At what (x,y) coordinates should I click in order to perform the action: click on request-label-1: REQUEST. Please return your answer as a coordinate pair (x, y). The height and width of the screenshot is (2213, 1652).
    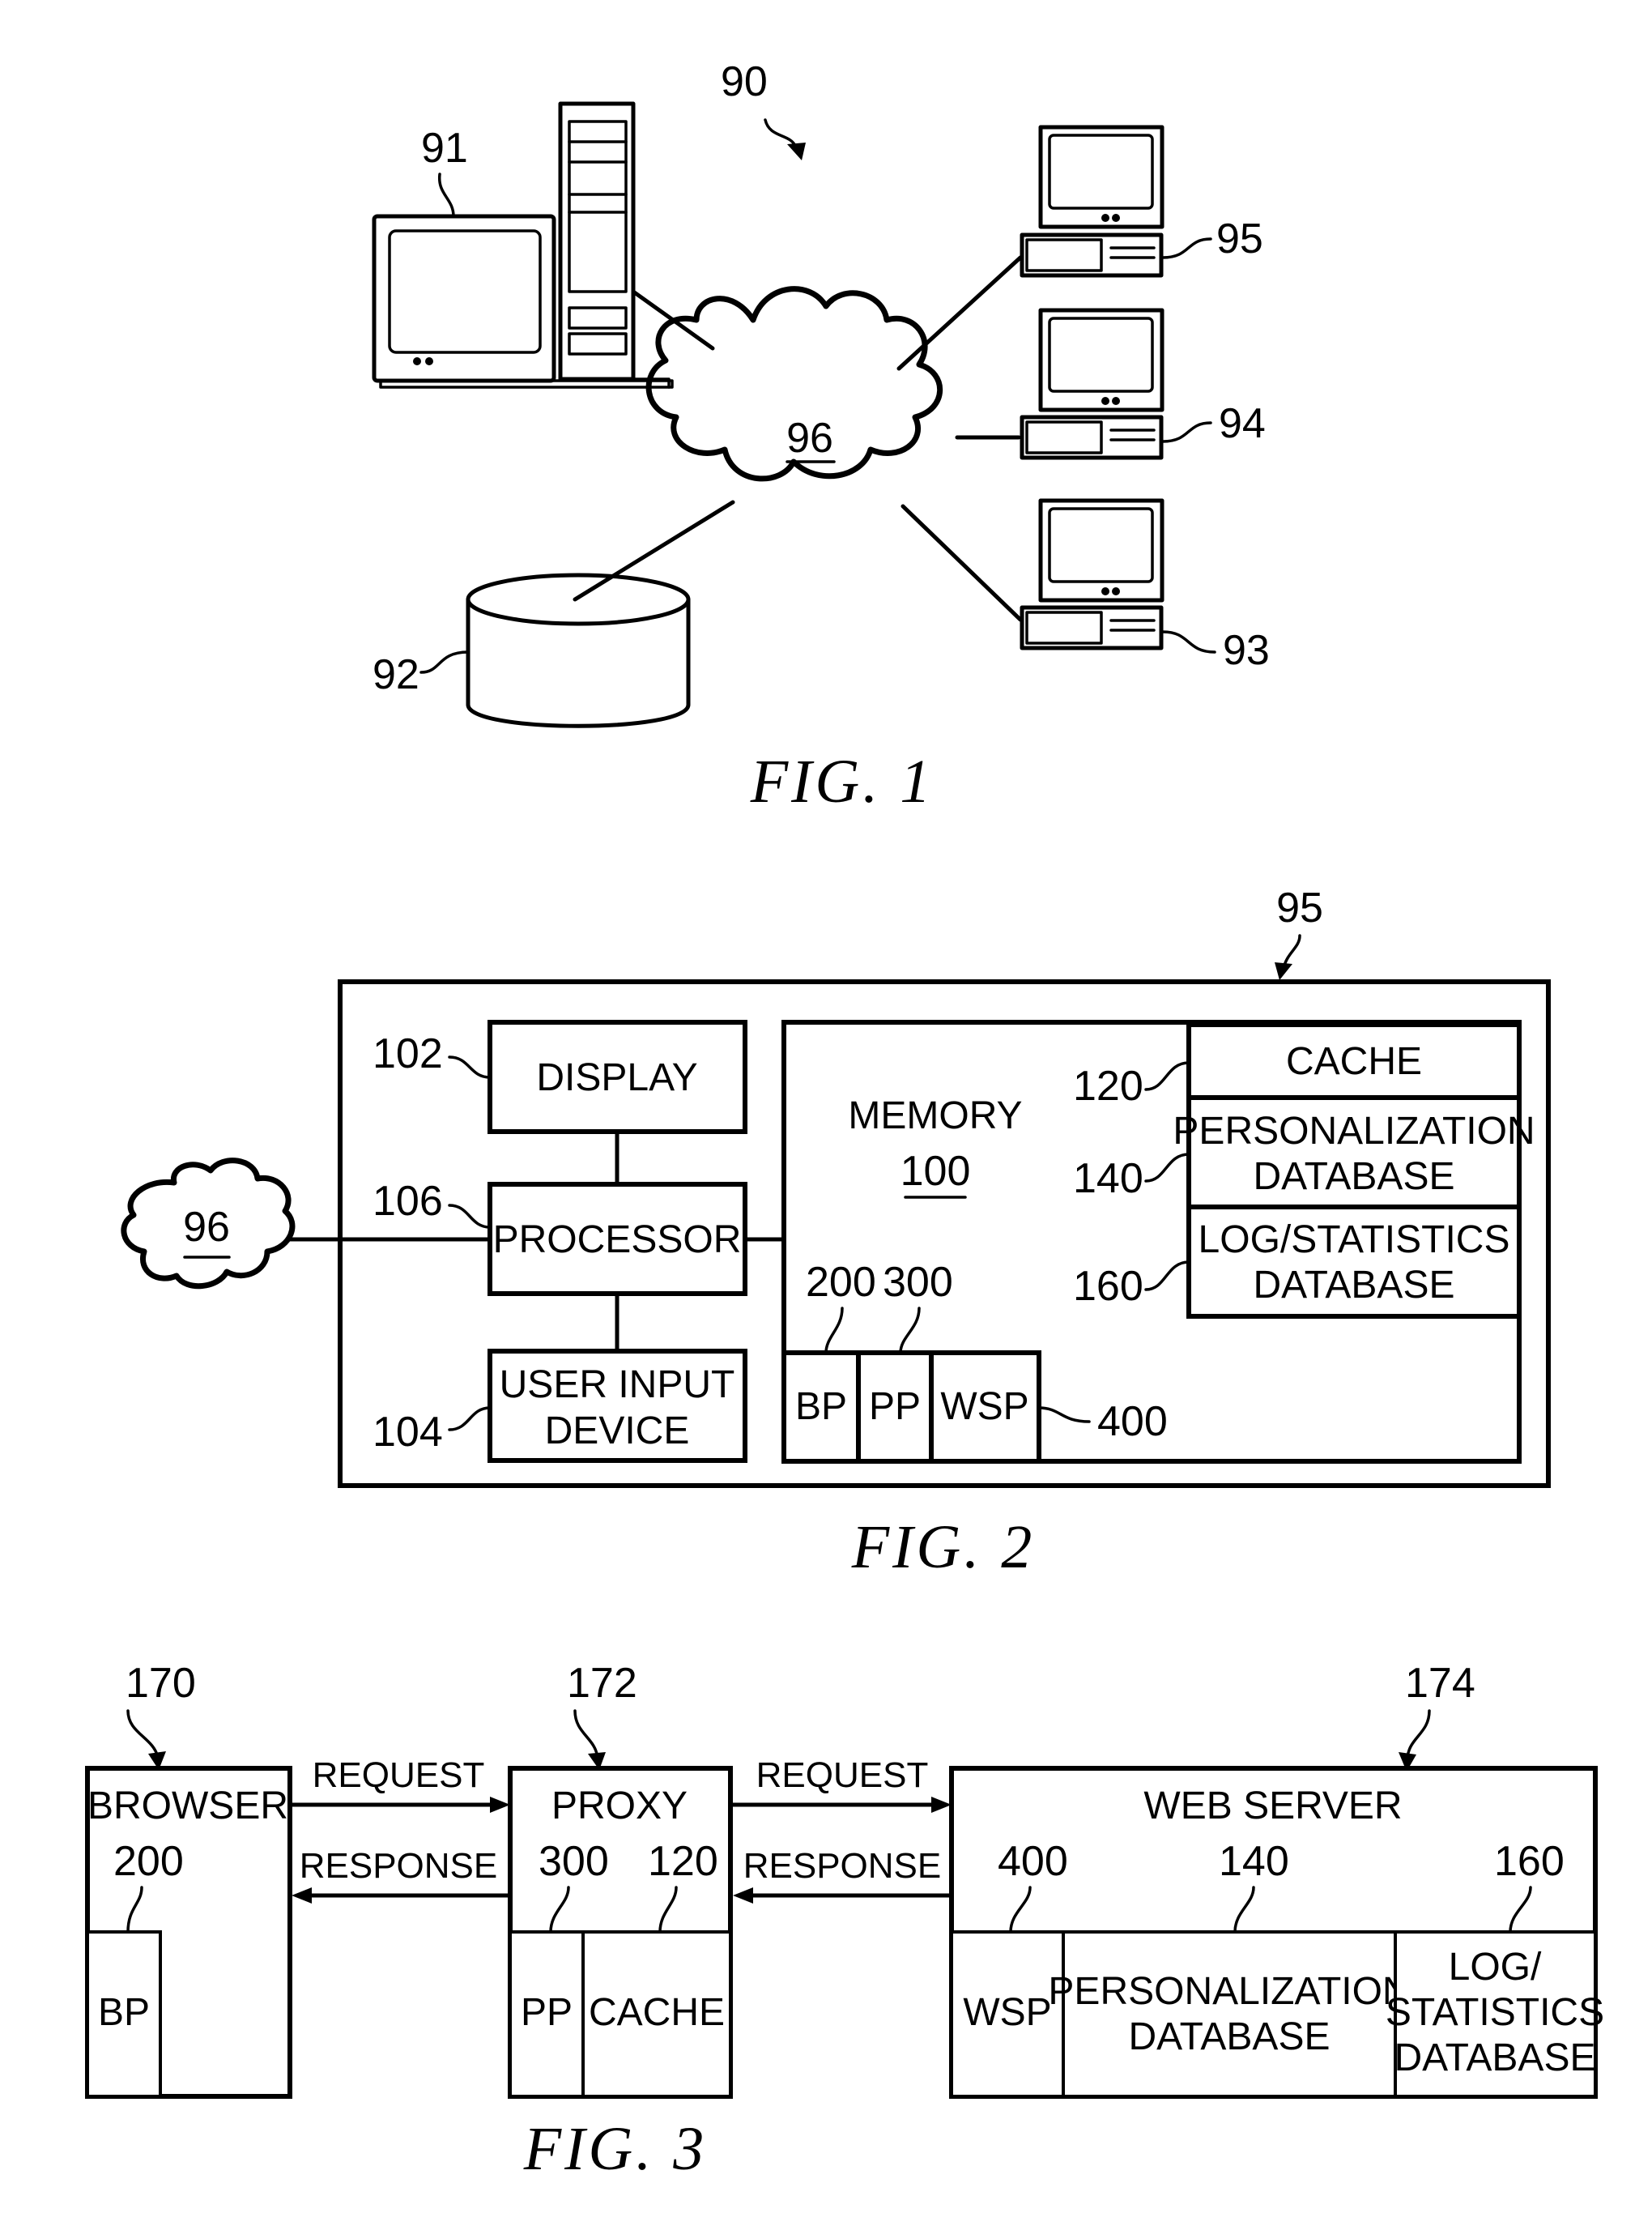
    Looking at the image, I should click on (399, 1775).